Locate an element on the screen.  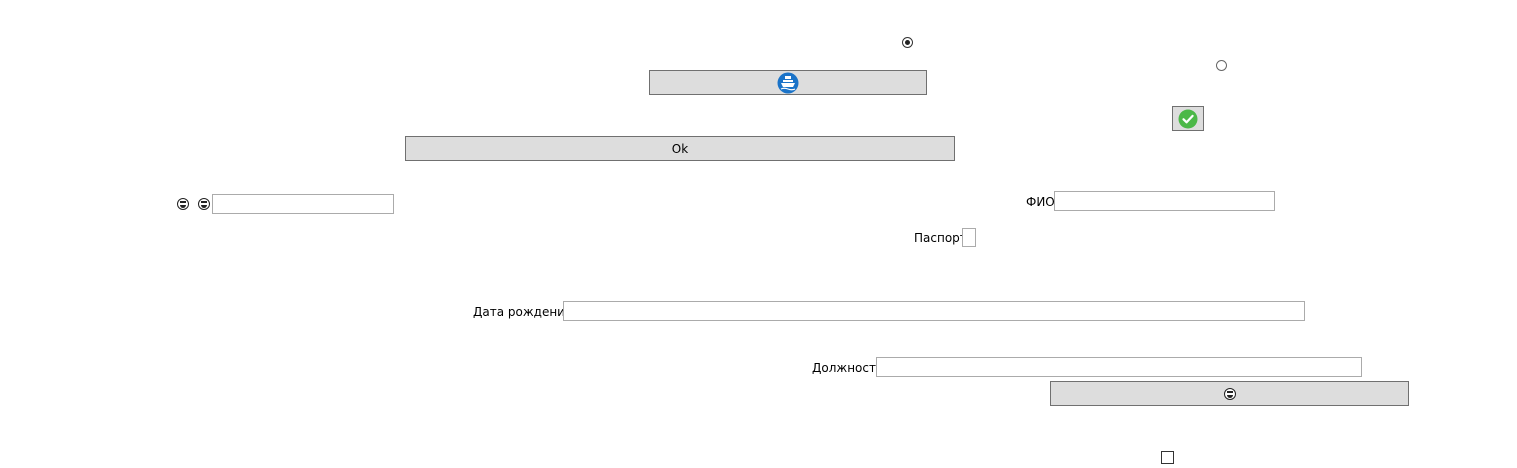
laugh-emoji-button is located at coordinates (1229, 393).